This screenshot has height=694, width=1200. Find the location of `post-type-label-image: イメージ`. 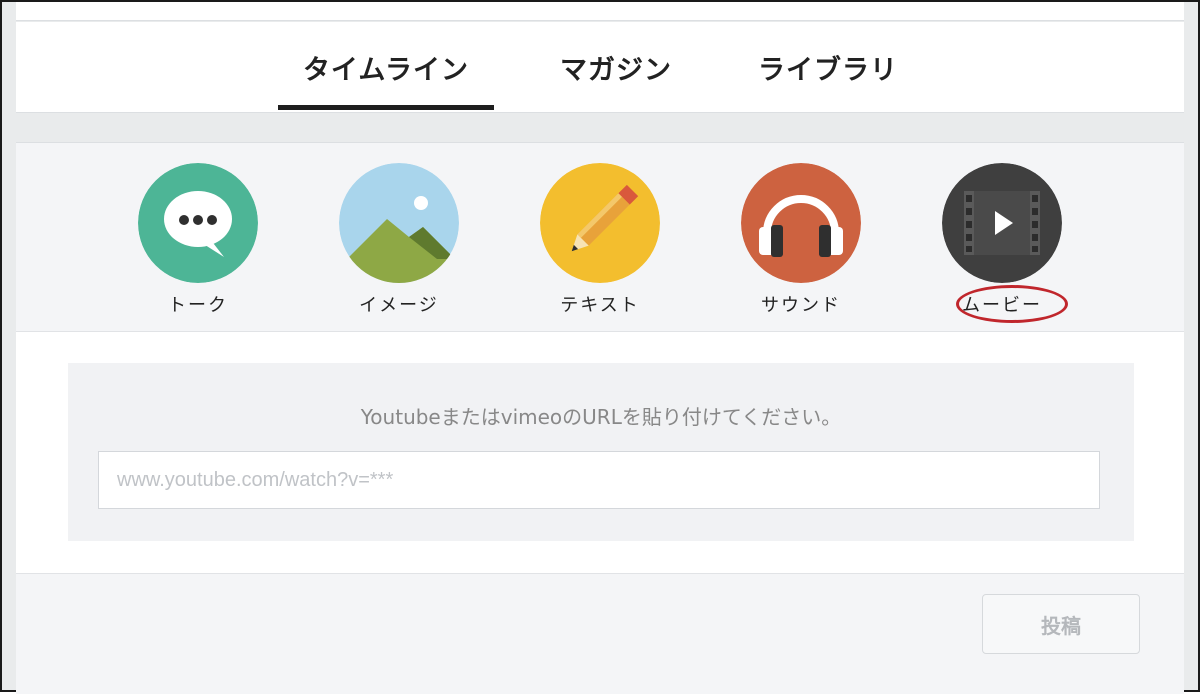

post-type-label-image: イメージ is located at coordinates (399, 305).